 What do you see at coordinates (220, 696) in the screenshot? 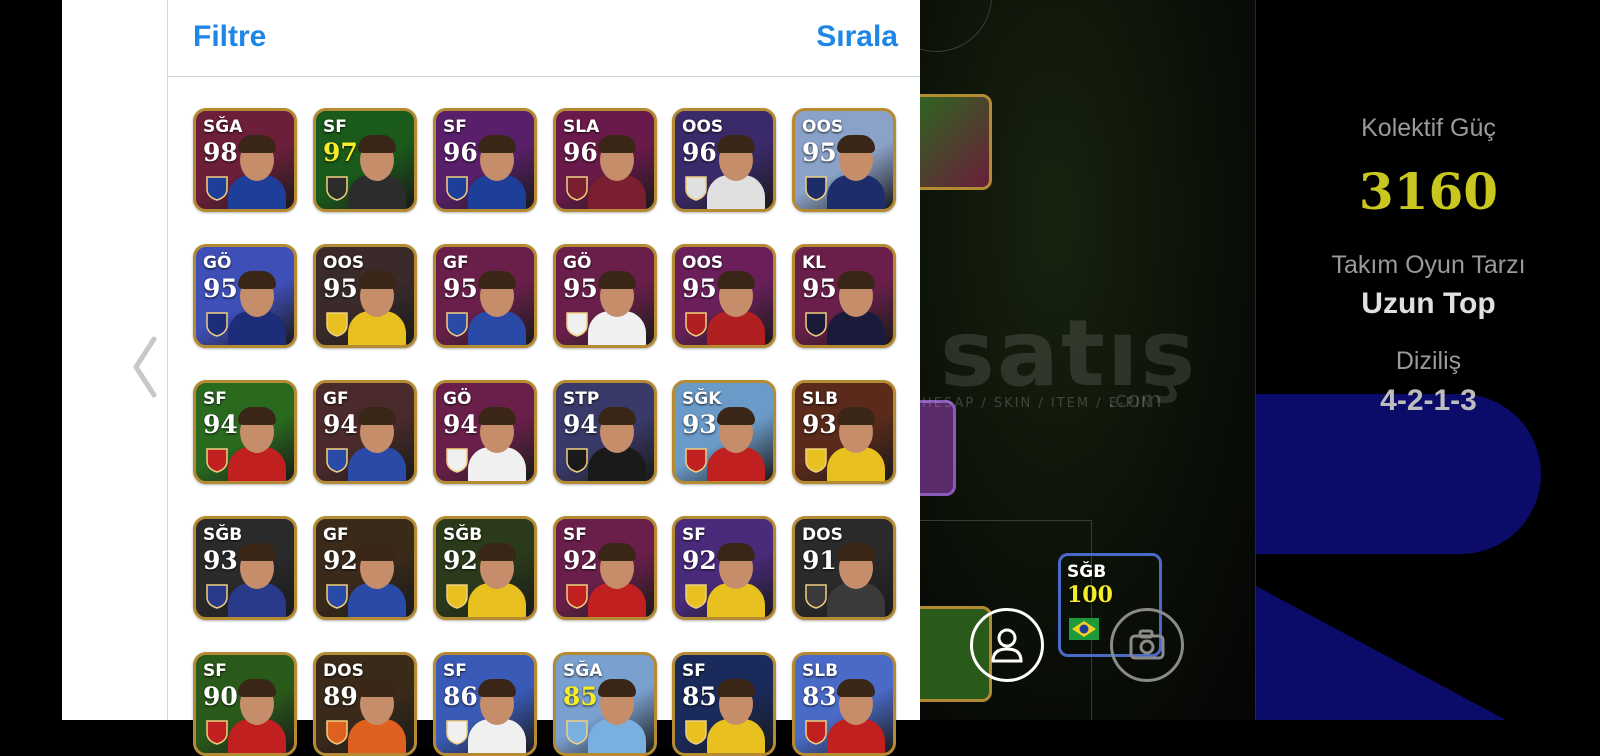
I see `player-rating: 90` at bounding box center [220, 696].